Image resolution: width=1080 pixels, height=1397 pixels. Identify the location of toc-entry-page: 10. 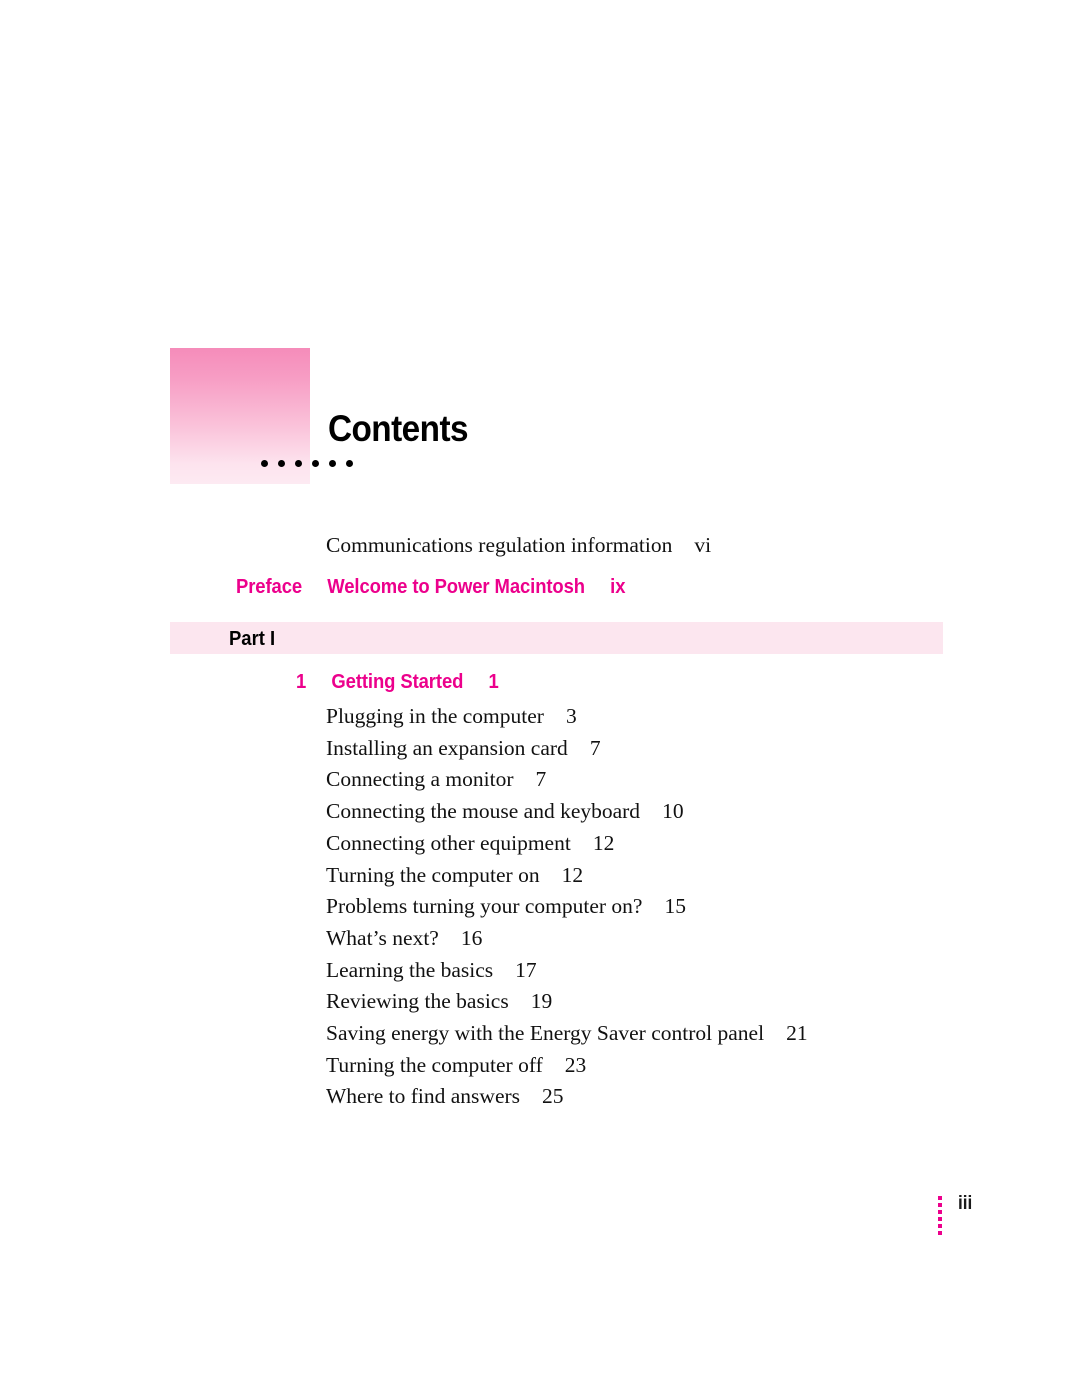
(673, 811).